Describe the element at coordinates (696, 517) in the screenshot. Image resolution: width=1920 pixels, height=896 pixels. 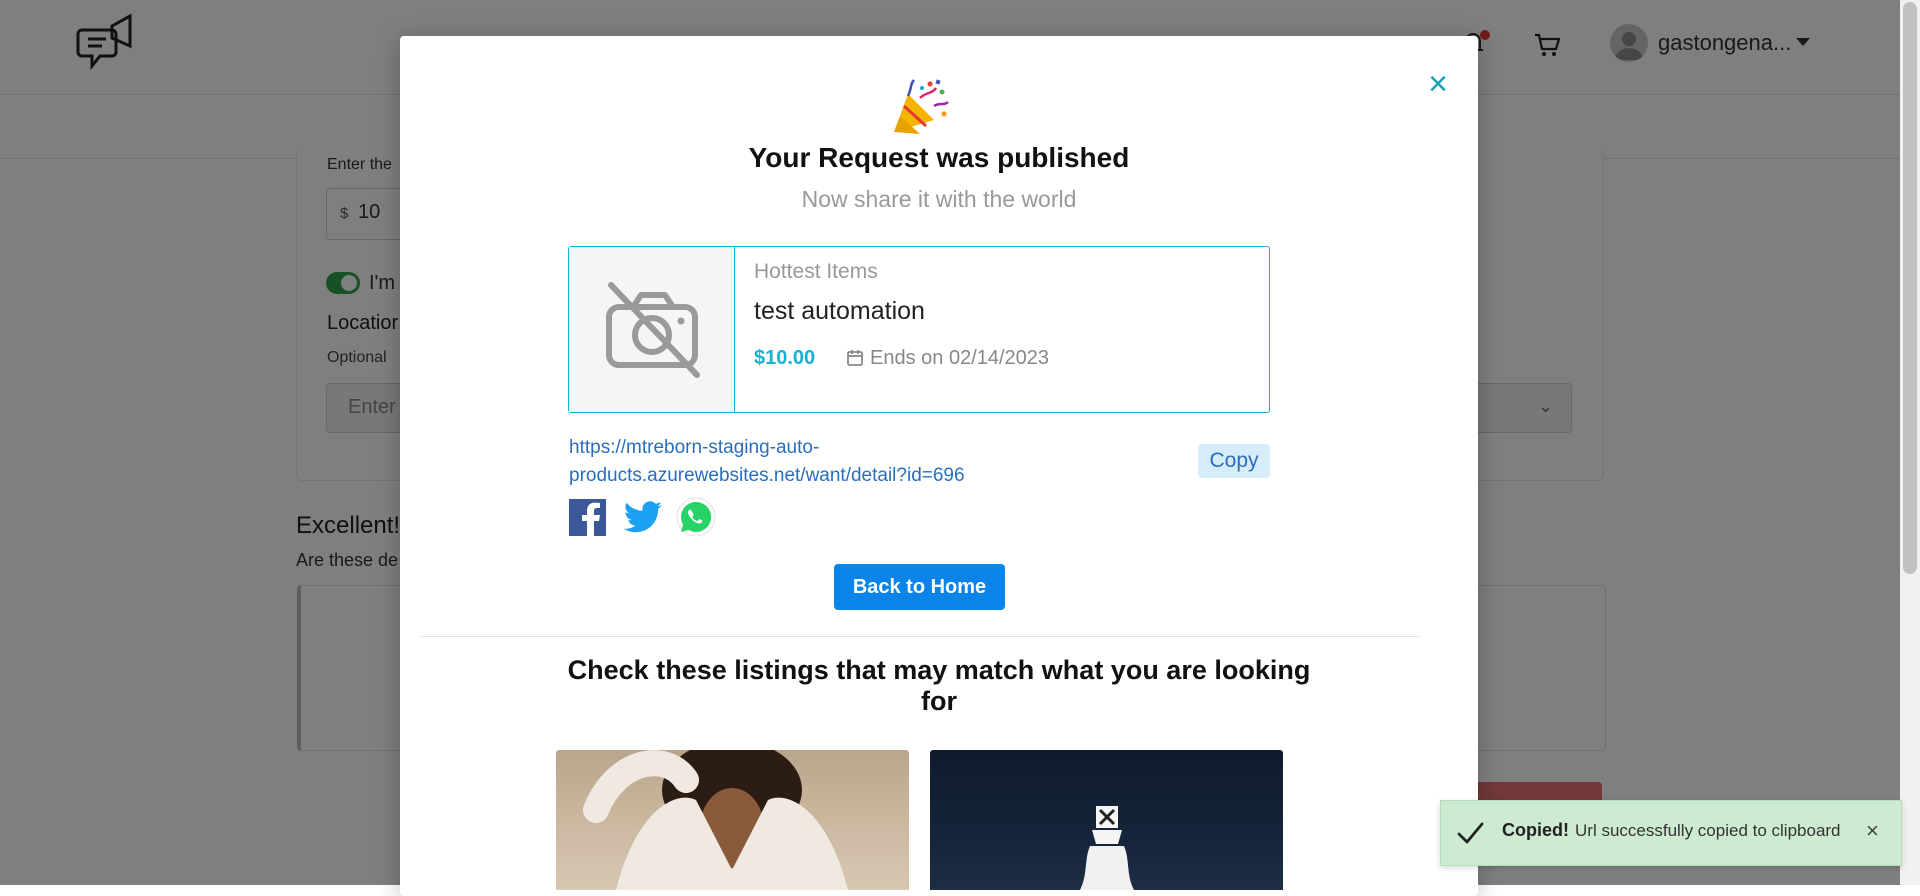
I see `whatsapp-icon` at that location.